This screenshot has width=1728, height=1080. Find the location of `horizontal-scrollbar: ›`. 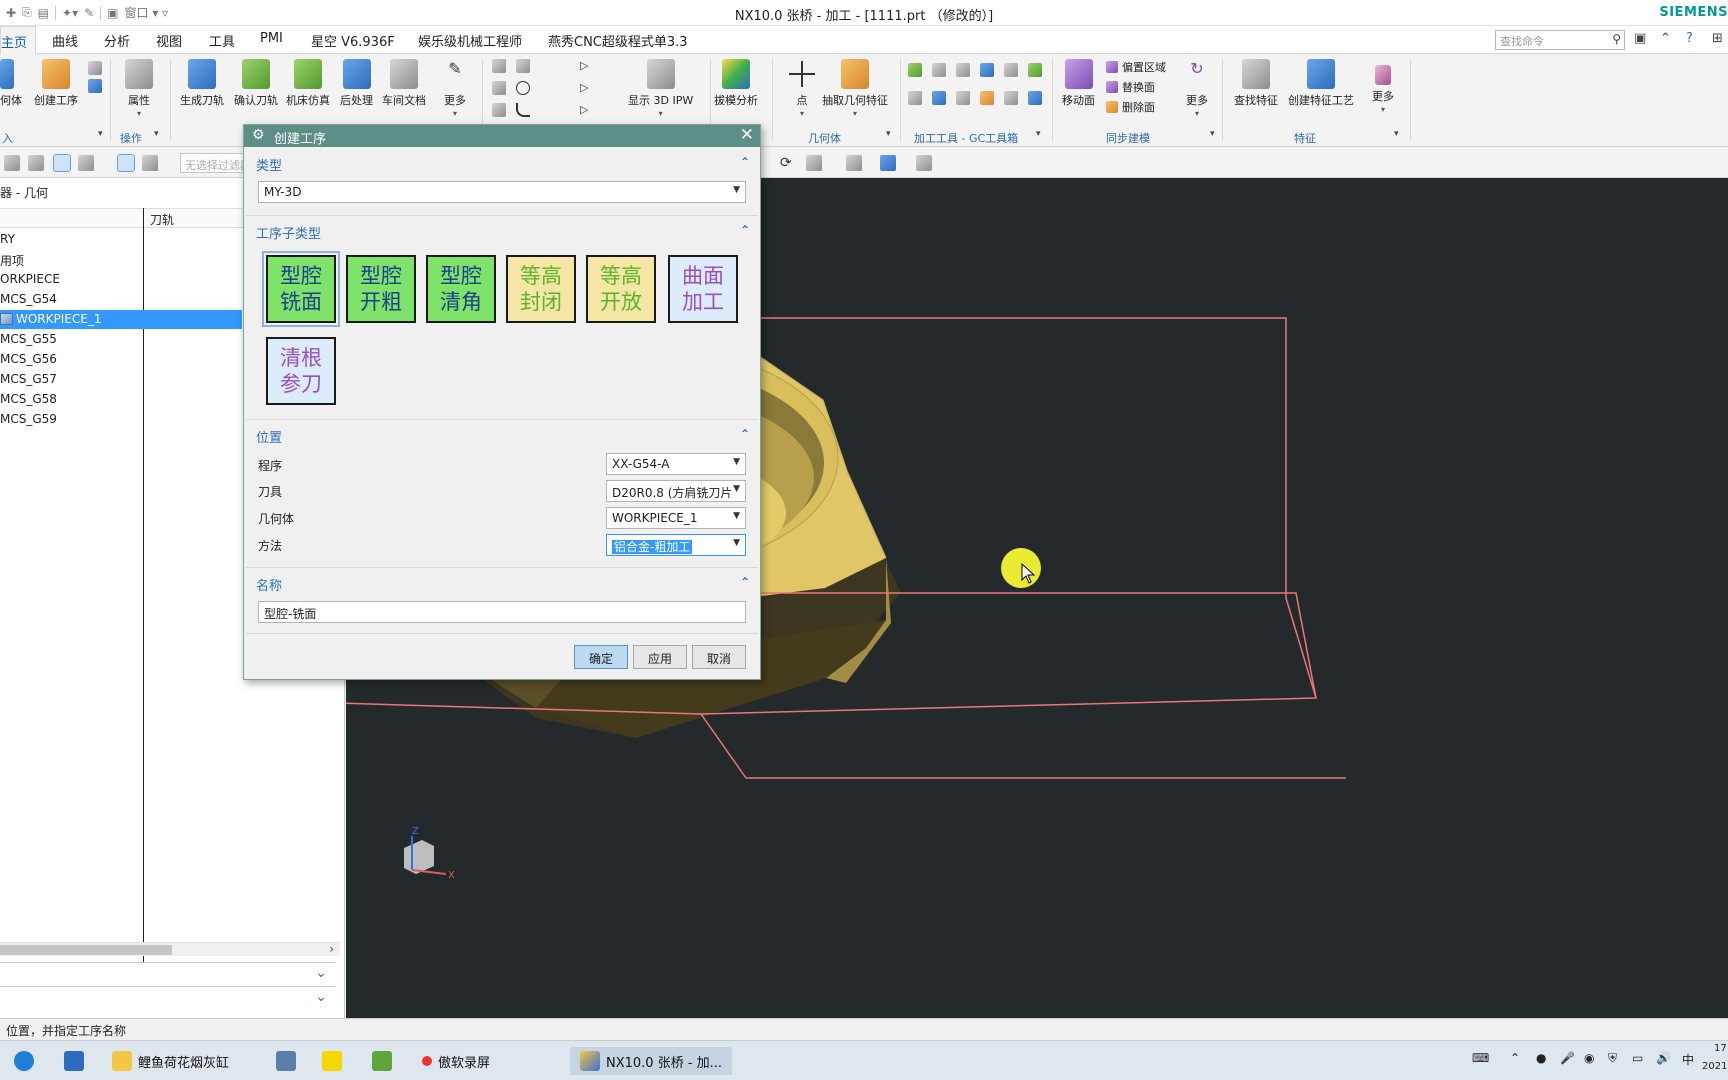

horizontal-scrollbar: › is located at coordinates (170, 949).